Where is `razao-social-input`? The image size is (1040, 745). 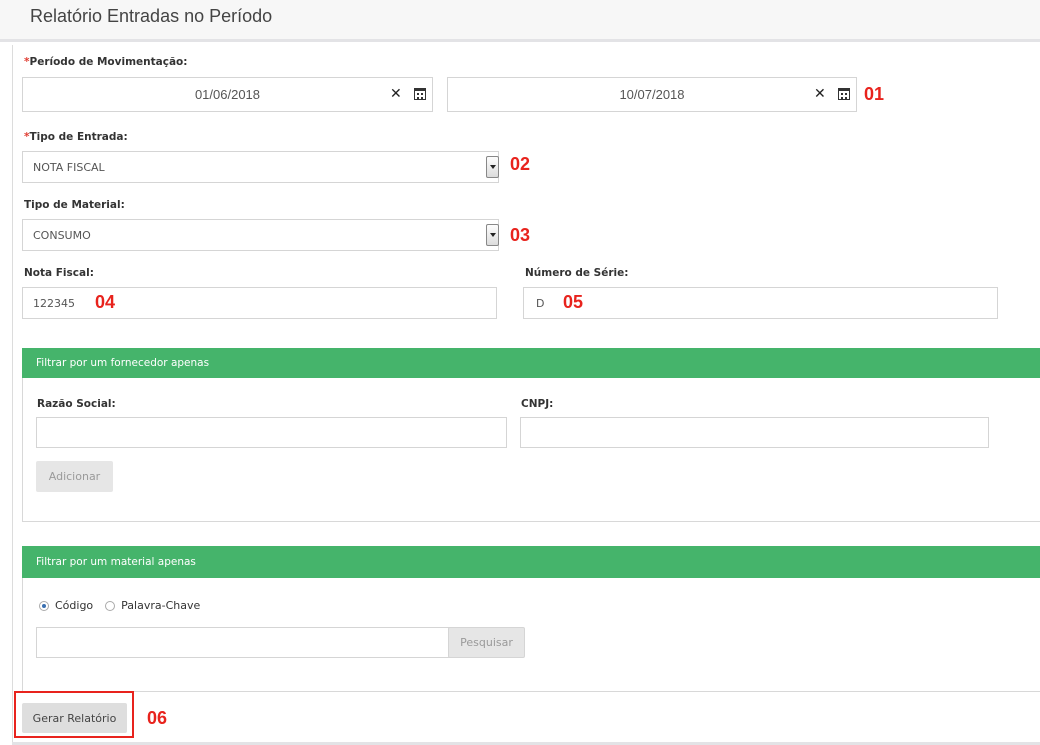 razao-social-input is located at coordinates (271, 432).